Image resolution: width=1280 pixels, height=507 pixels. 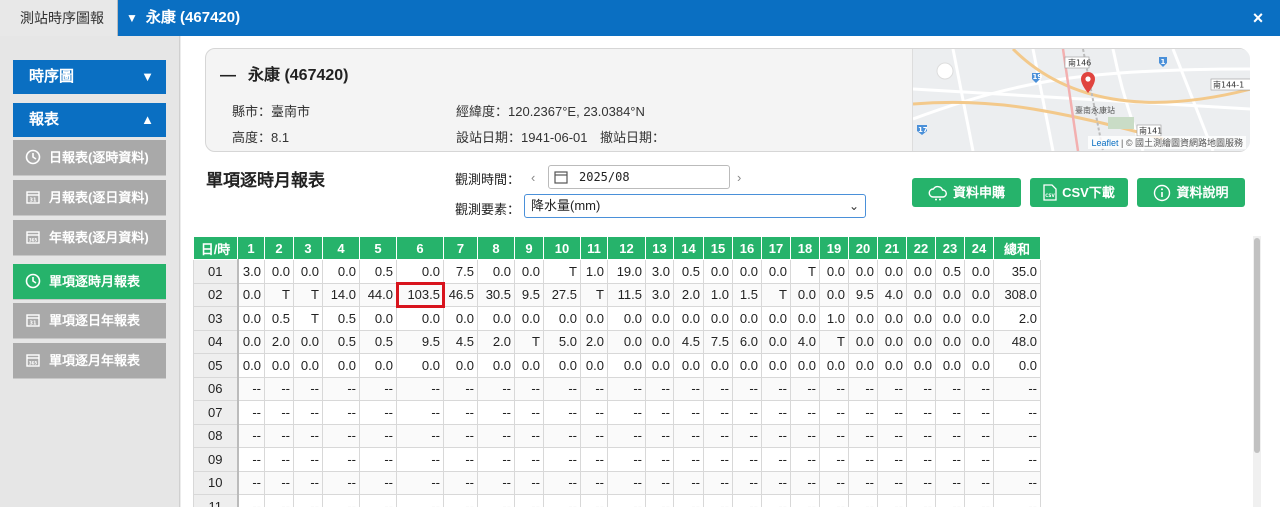 What do you see at coordinates (271, 111) in the screenshot?
I see `station-county: 縣市：臺南市` at bounding box center [271, 111].